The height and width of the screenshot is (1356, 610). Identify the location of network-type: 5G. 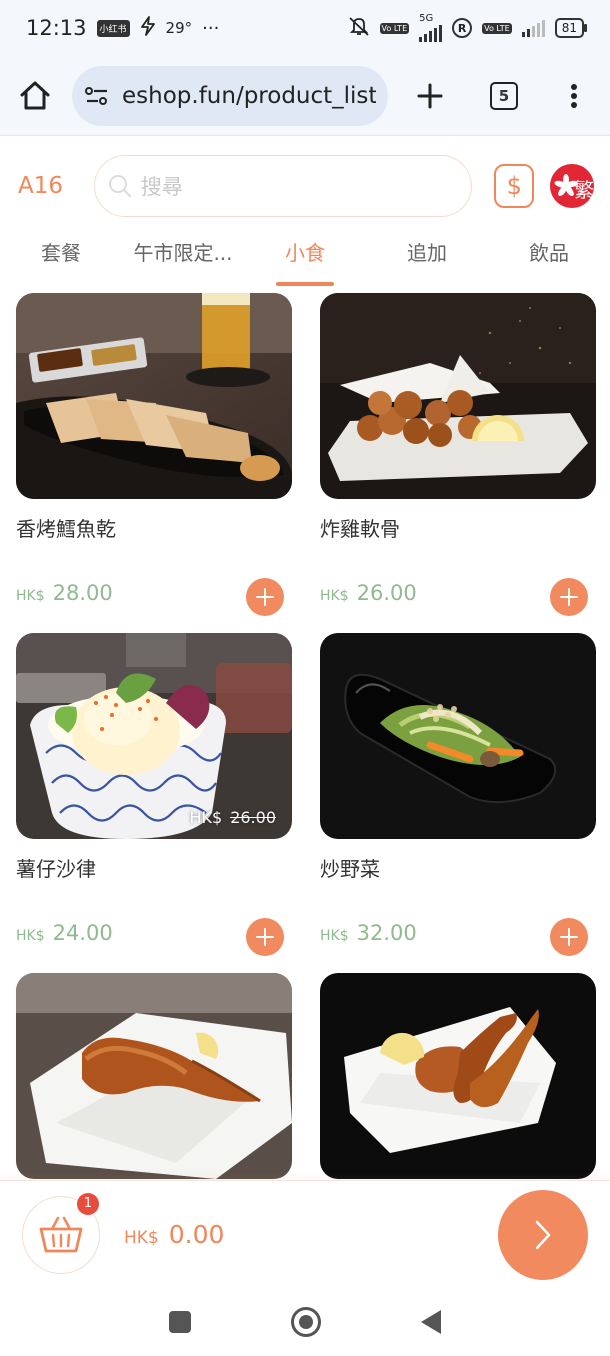
(426, 18).